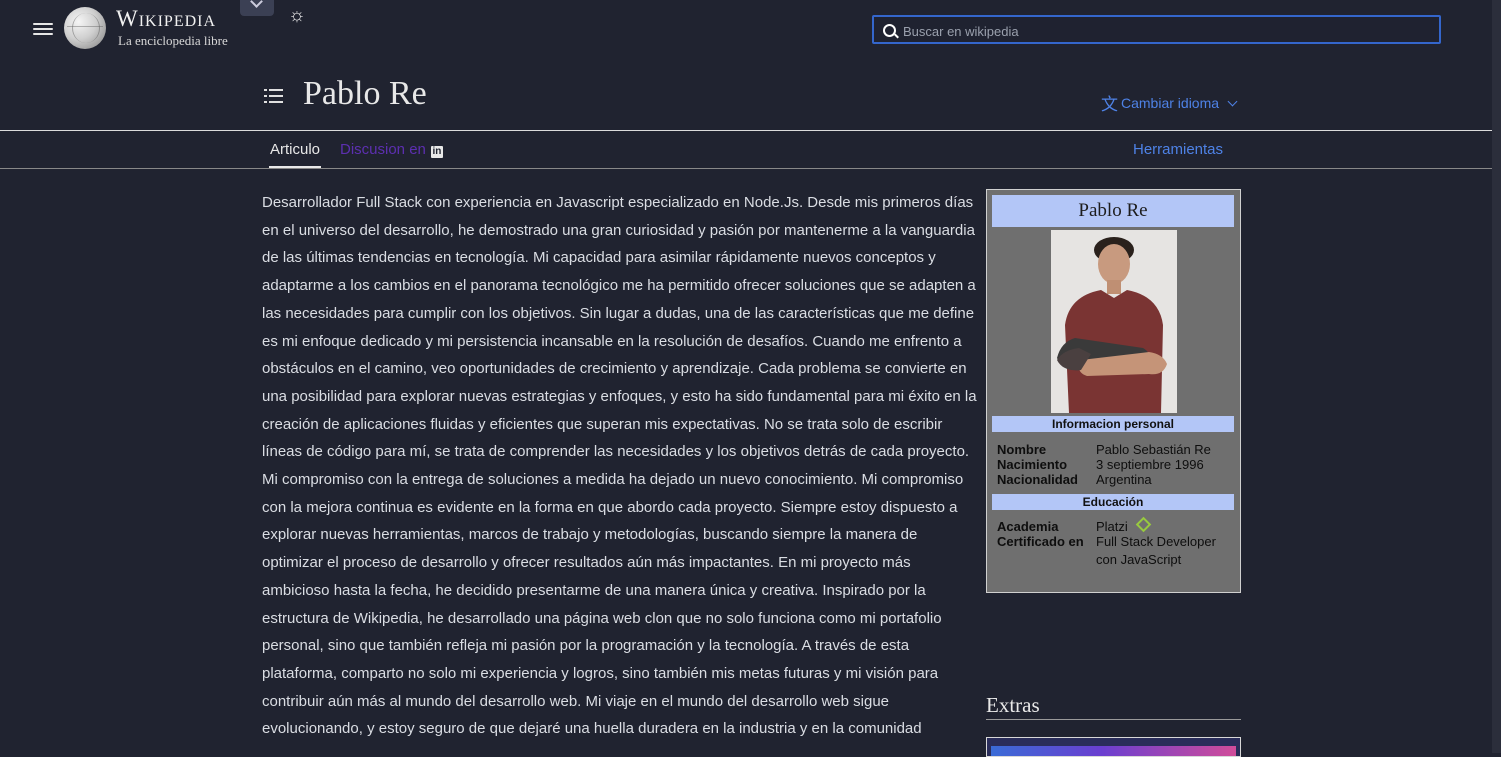 The width and height of the screenshot is (1501, 757). Describe the element at coordinates (295, 149) in the screenshot. I see `tab-article: Articulo` at that location.